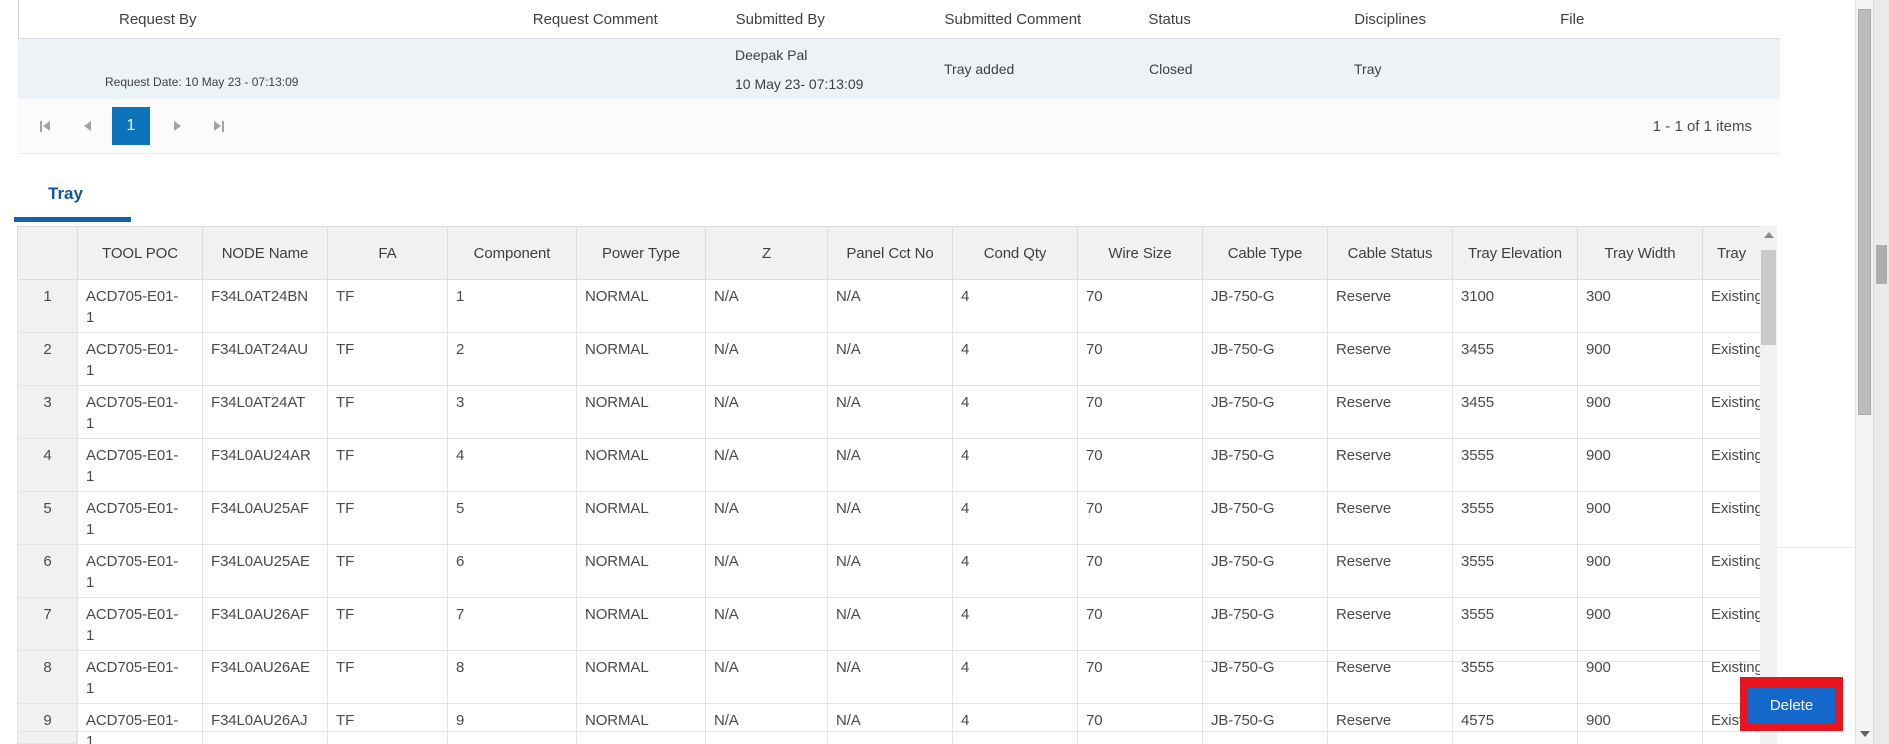  I want to click on panel-scroll-down-button, so click(1864, 734).